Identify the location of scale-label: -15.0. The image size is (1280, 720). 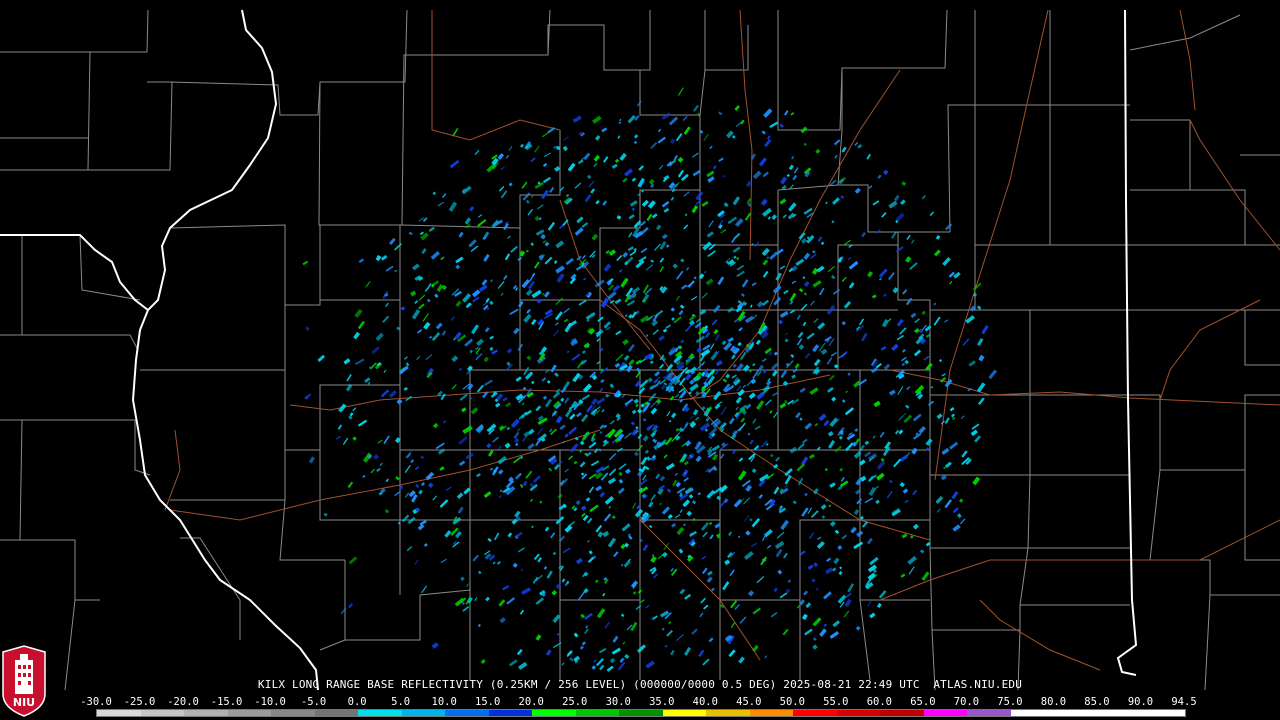
(226, 702).